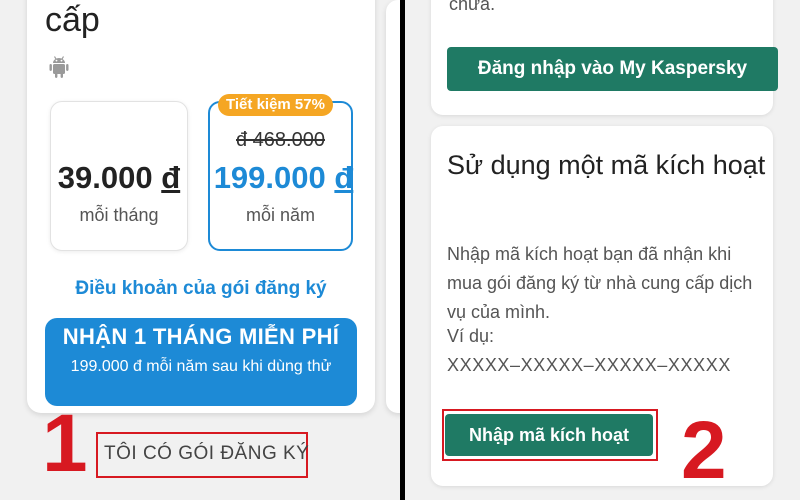  I want to click on step-number-2: 2, so click(704, 450).